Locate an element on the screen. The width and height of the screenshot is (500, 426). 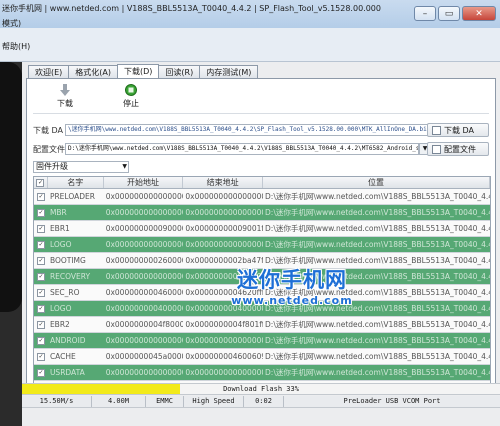
menu-help: 帮助(H) is located at coordinates (16, 46).